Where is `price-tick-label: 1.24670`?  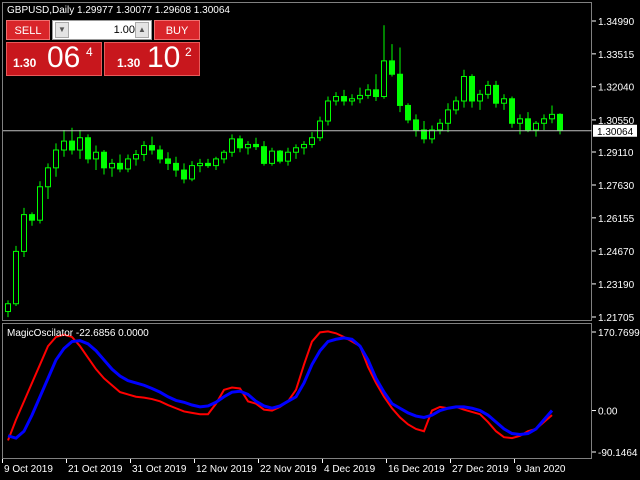 price-tick-label: 1.24670 is located at coordinates (616, 252).